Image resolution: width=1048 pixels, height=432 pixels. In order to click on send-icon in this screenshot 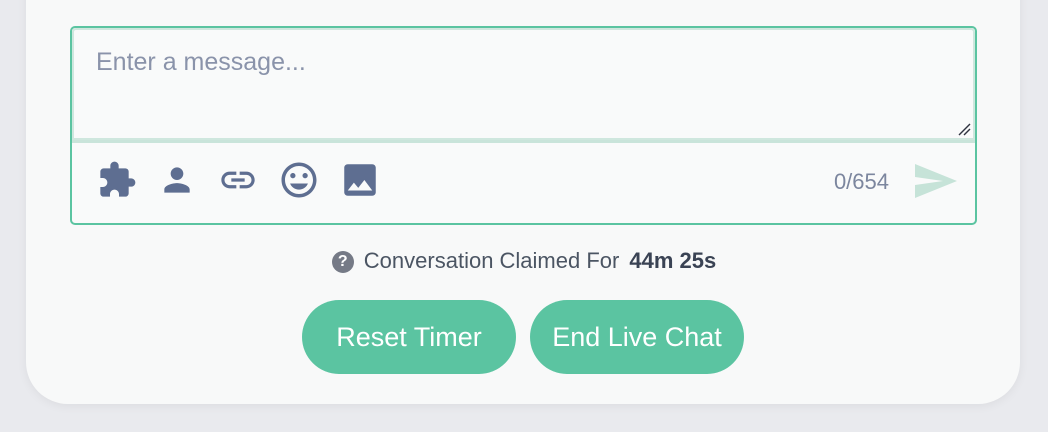, I will do `click(936, 181)`.